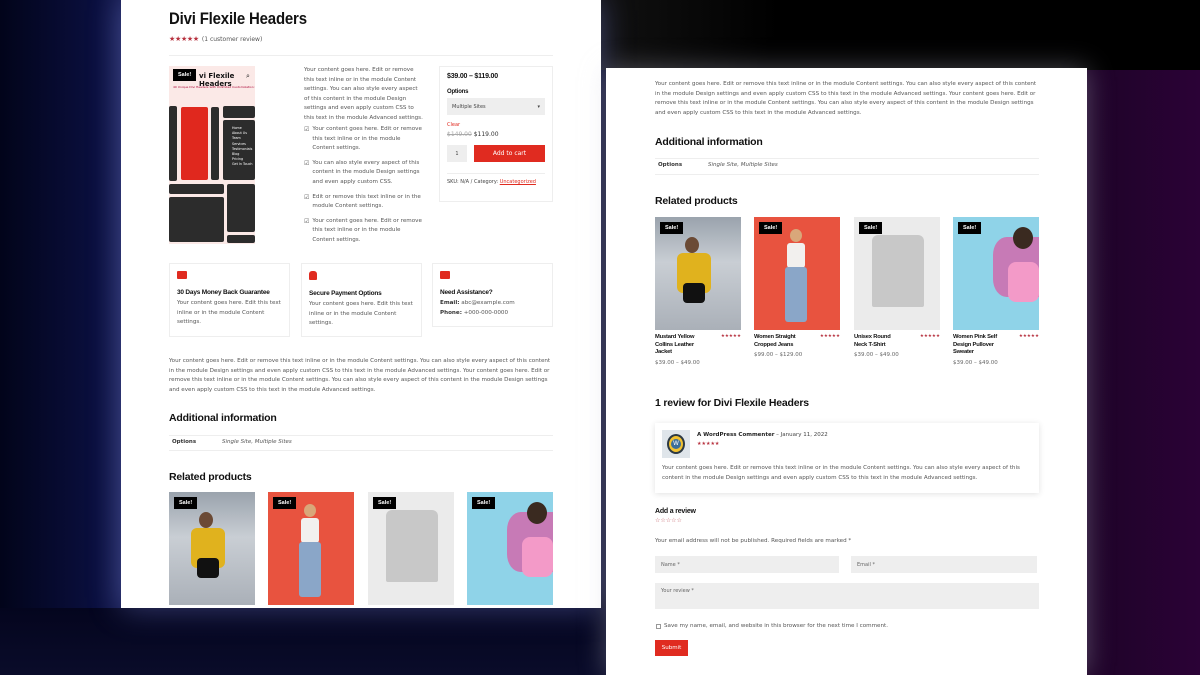  I want to click on feature-title: Secure Payment Options, so click(345, 293).